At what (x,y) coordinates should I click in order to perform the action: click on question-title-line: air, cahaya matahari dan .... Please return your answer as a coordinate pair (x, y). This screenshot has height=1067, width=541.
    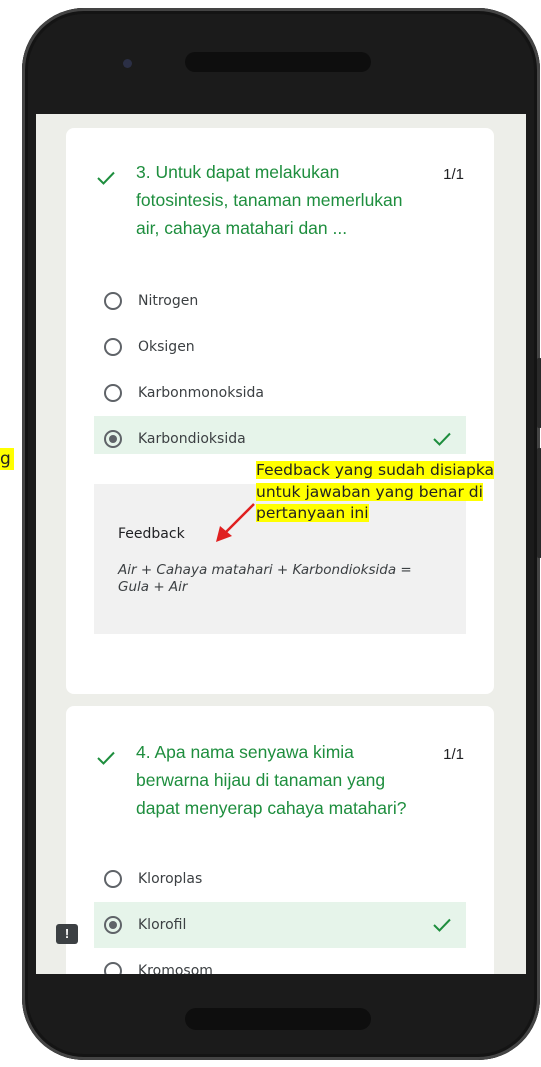
    Looking at the image, I should click on (242, 228).